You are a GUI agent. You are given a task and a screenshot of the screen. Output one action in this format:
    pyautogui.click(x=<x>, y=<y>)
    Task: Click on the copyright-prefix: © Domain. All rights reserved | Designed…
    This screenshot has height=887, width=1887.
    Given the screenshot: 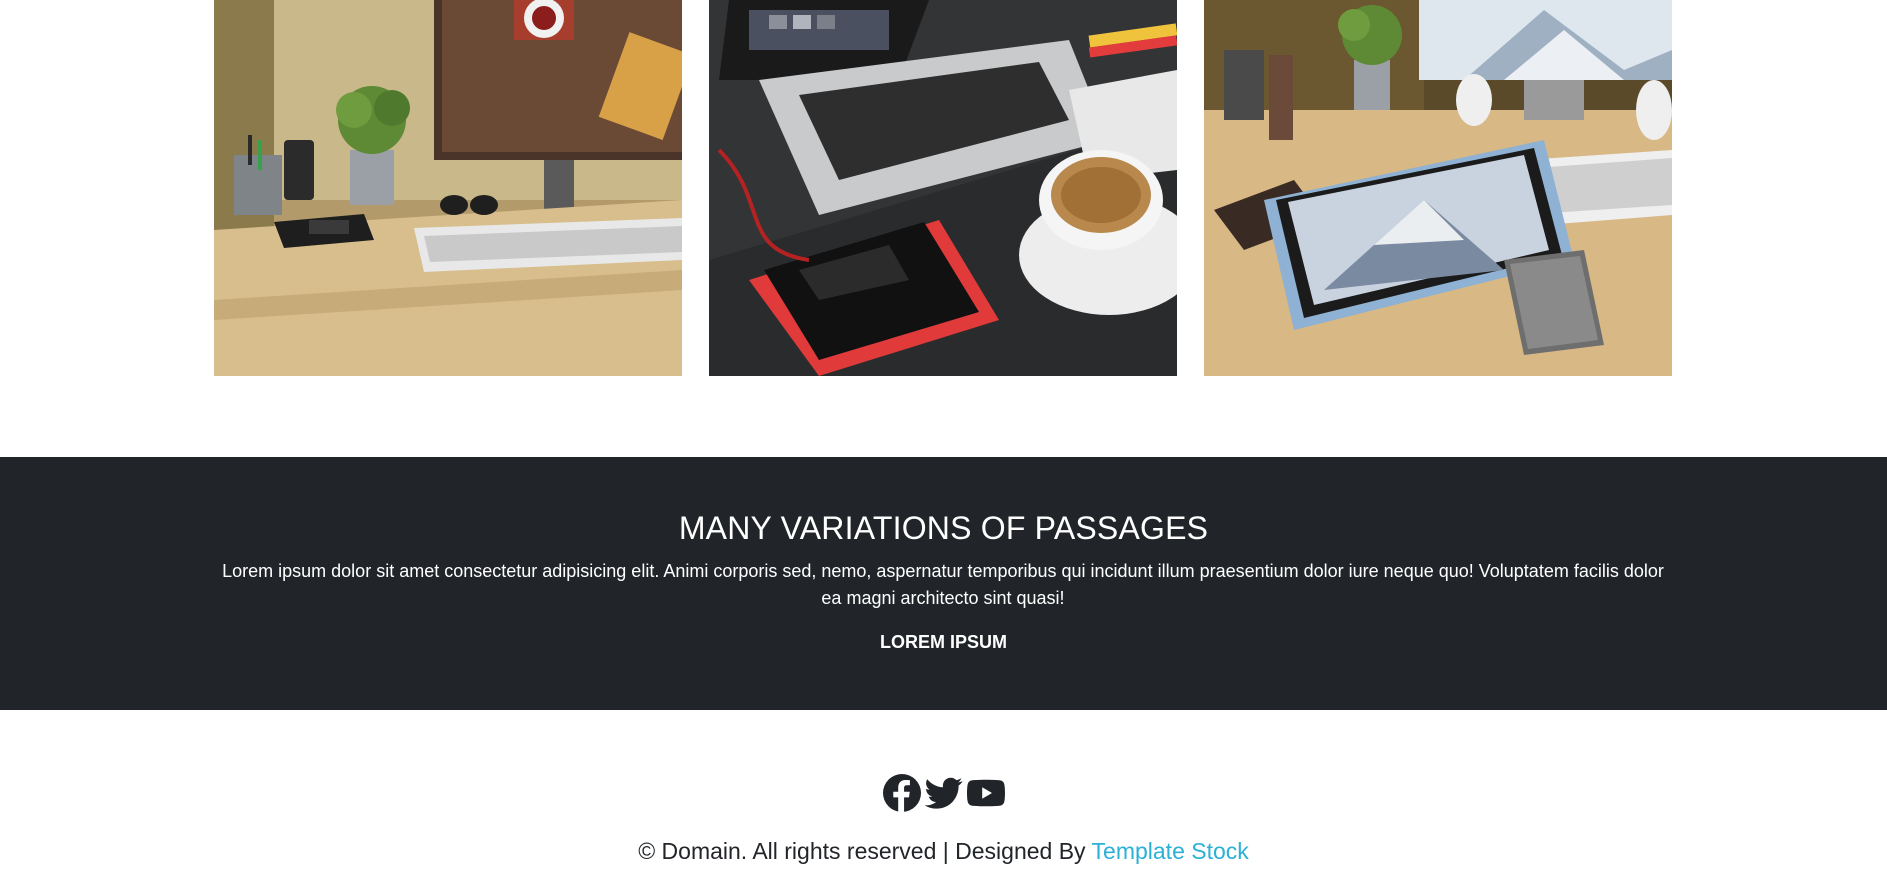 What is the action you would take?
    pyautogui.click(x=865, y=851)
    